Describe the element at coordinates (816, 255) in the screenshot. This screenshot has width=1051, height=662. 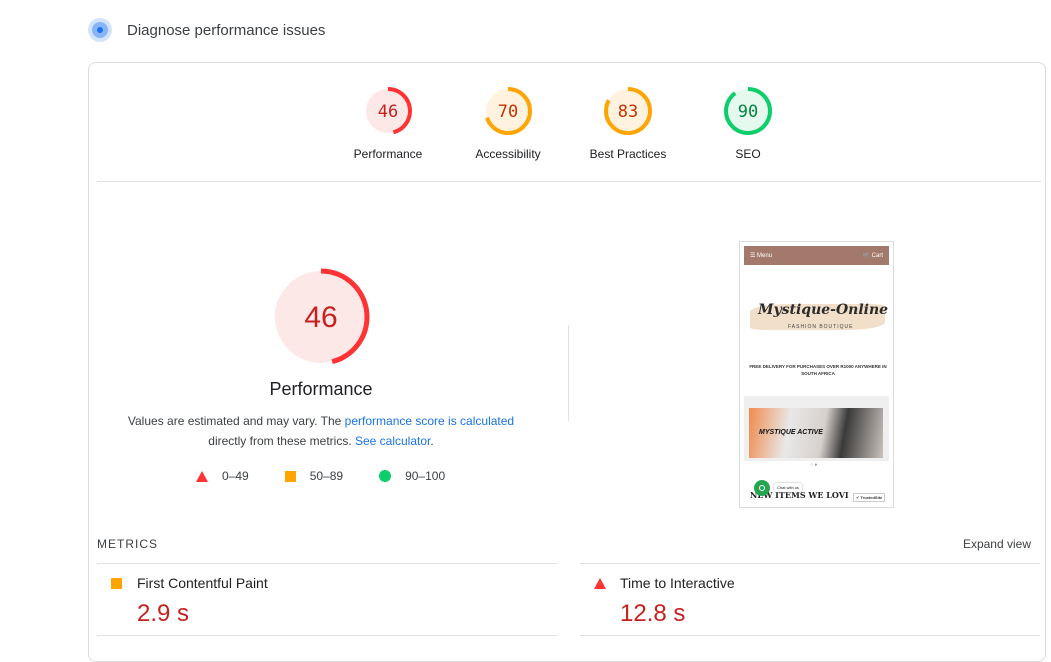
I see `site-nav-bar: ☰ Menu 🛒 Cart` at that location.